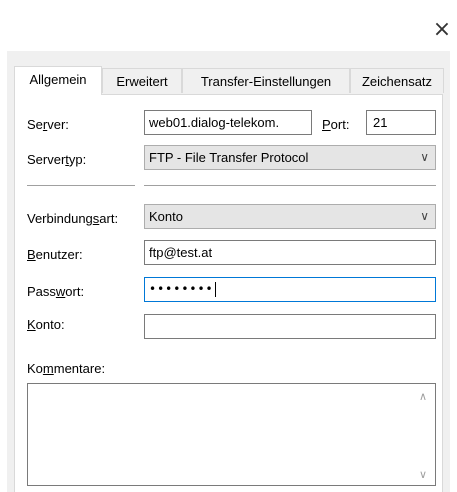 This screenshot has height=492, width=457. Describe the element at coordinates (166, 216) in the screenshot. I see `verbindungsart-value: Konto` at that location.